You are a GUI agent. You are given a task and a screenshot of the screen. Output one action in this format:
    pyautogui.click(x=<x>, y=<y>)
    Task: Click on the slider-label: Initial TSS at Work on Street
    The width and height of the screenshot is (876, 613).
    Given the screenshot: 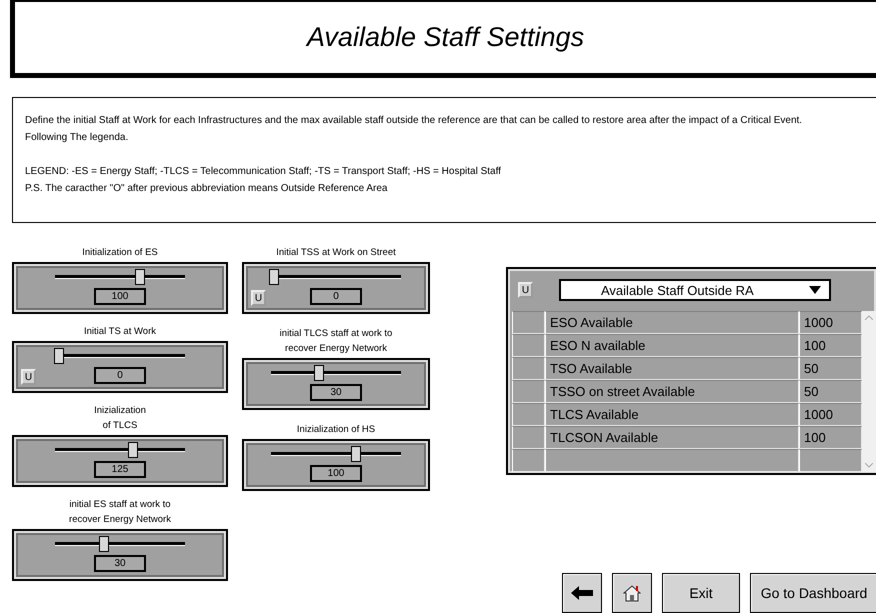 What is the action you would take?
    pyautogui.click(x=336, y=253)
    